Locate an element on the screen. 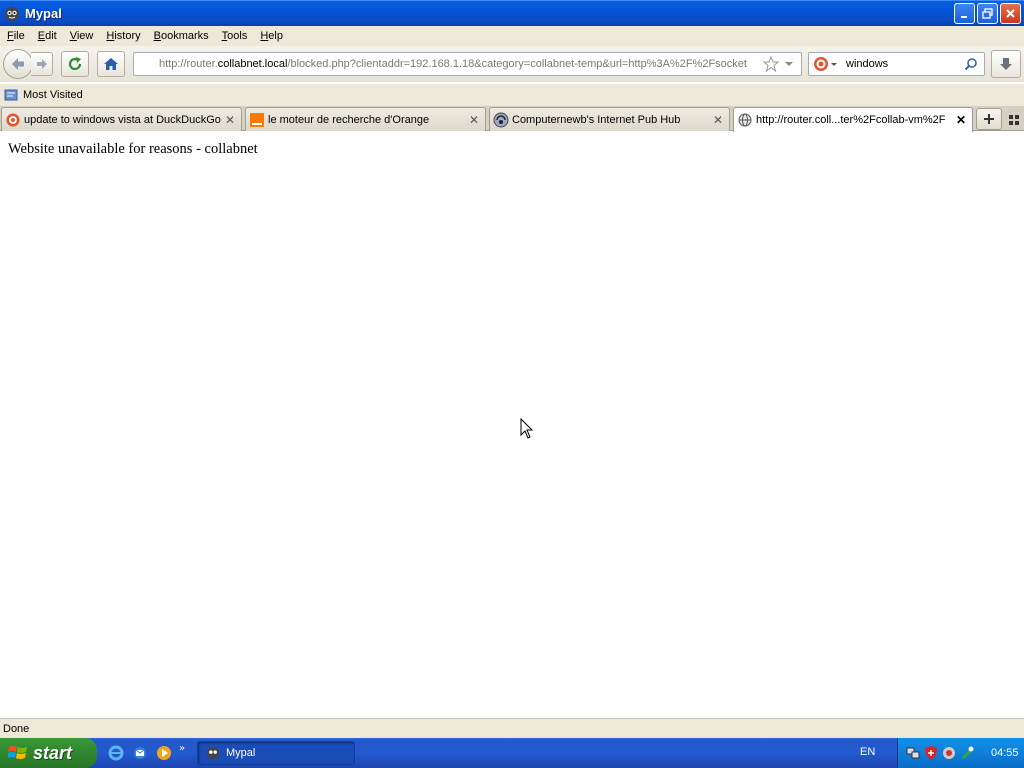 The image size is (1024, 768). most-visited-label: Most Visited is located at coordinates (53, 95).